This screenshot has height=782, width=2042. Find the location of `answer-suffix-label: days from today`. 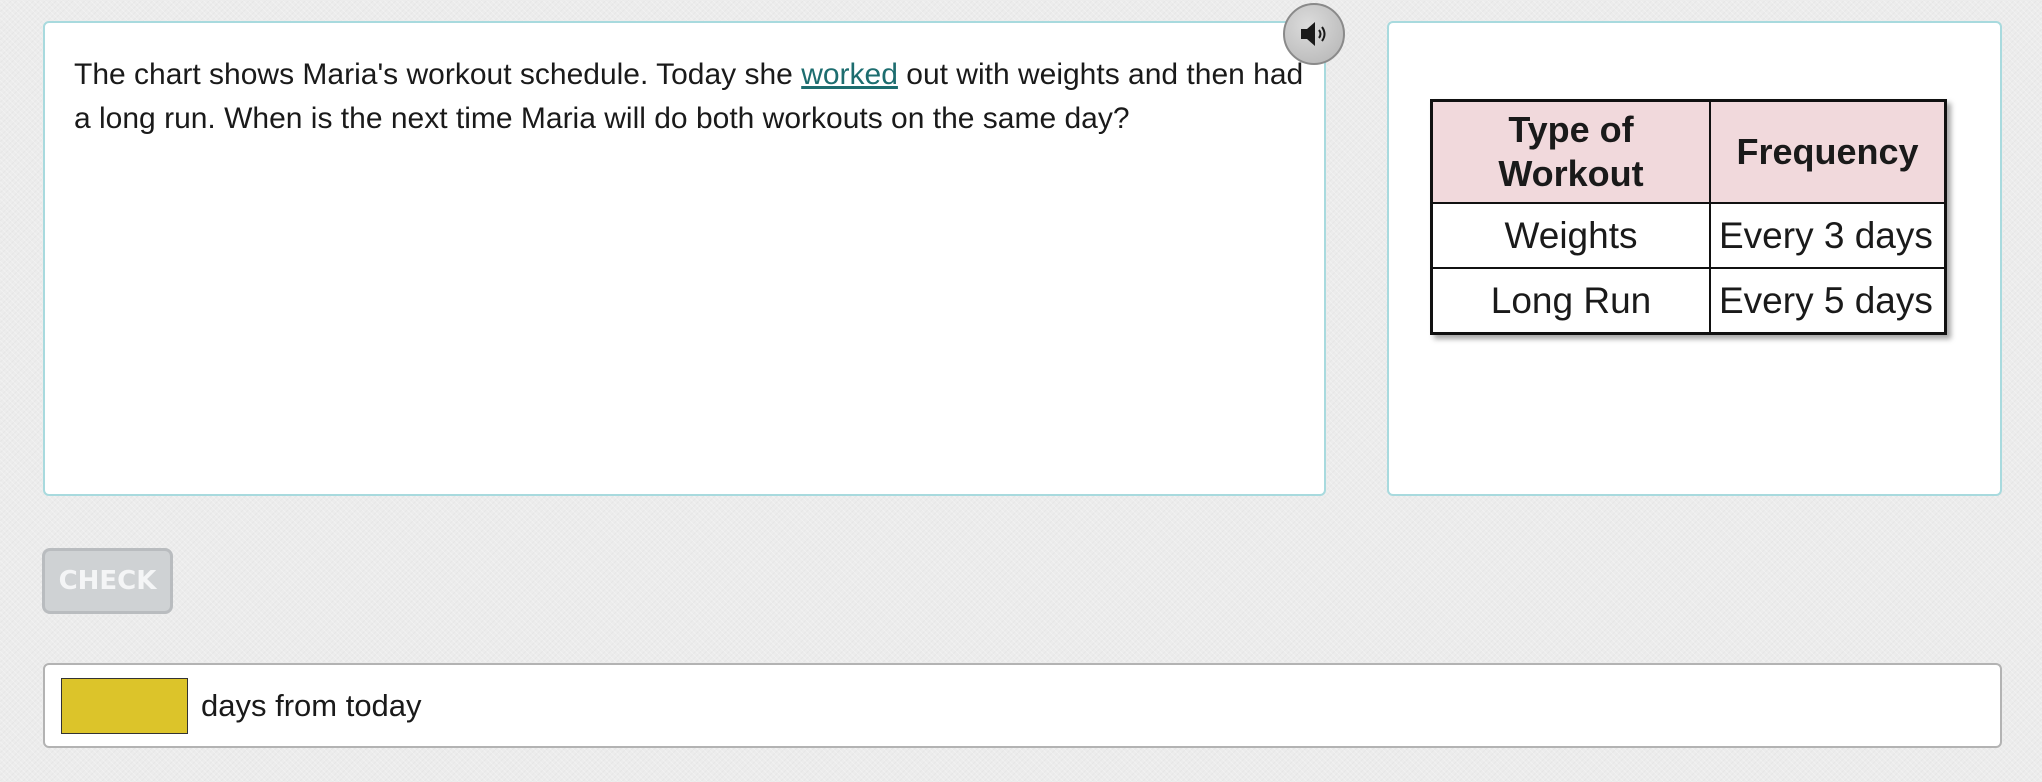

answer-suffix-label: days from today is located at coordinates (311, 705).